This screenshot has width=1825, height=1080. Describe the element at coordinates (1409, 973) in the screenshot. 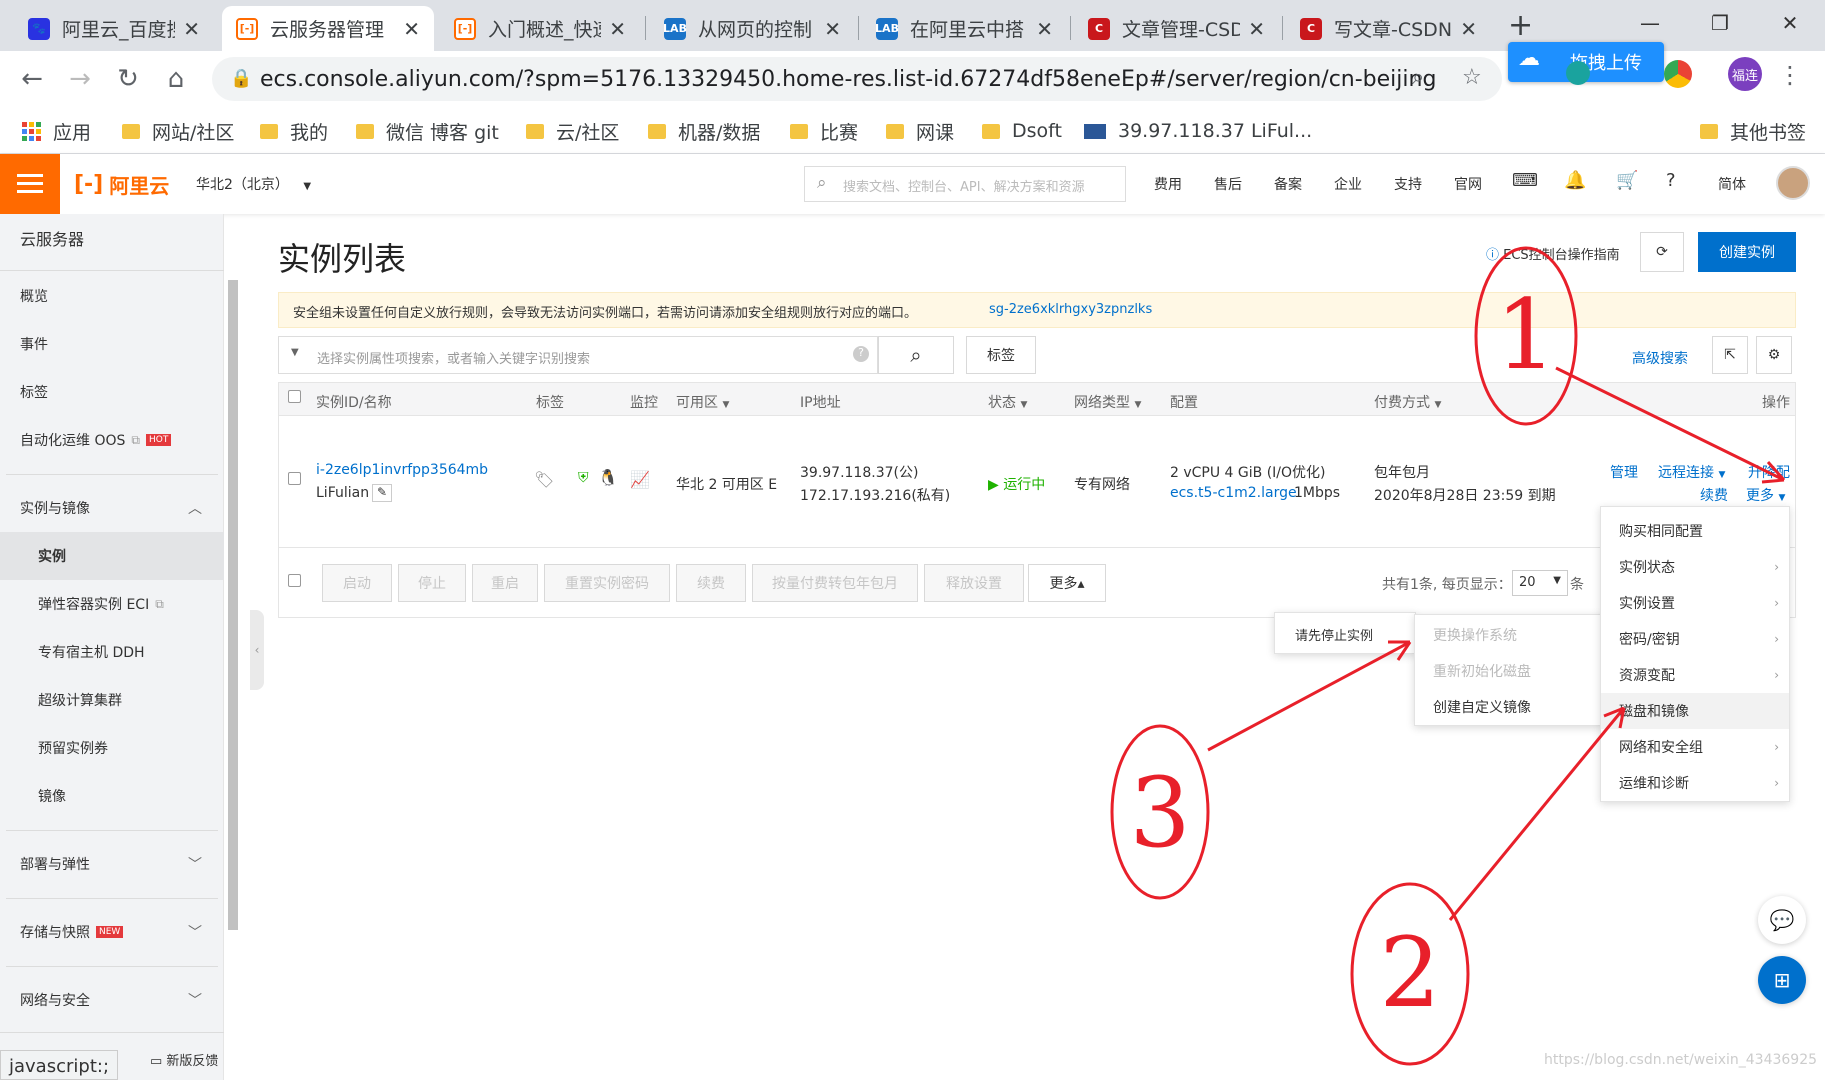

I see `annotation-label-2: 2` at that location.